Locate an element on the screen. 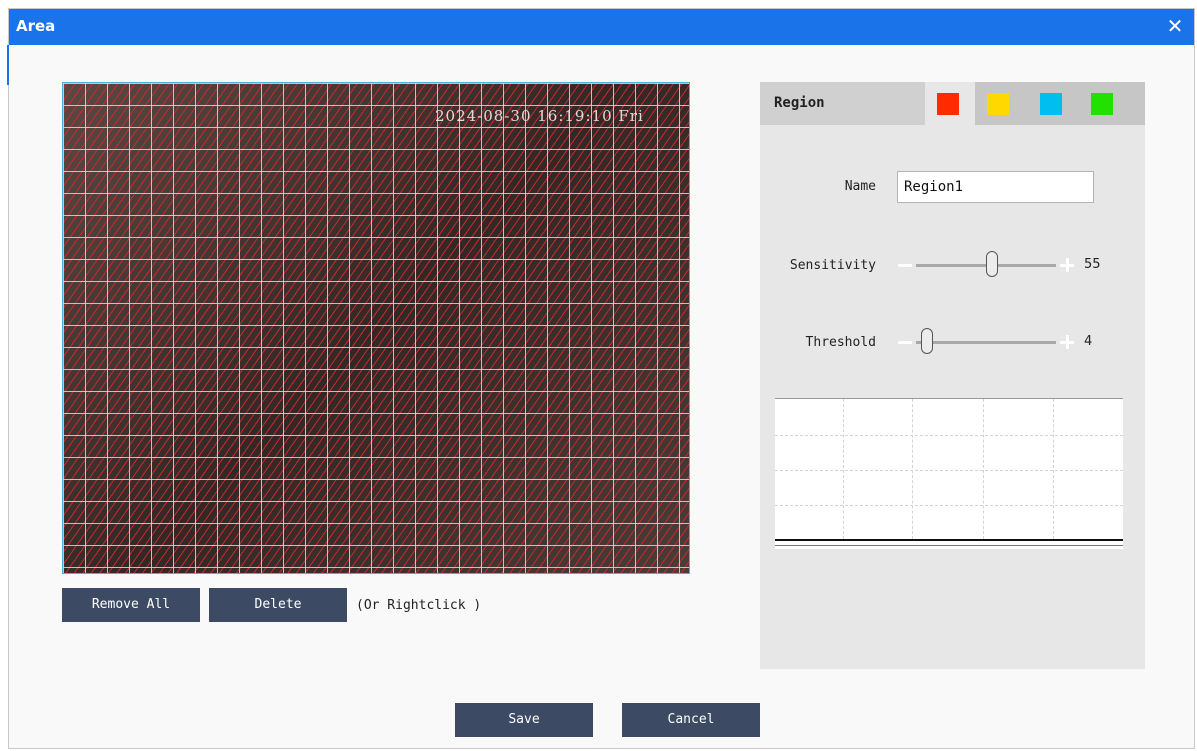 This screenshot has width=1197, height=751. save-button: Save is located at coordinates (524, 720).